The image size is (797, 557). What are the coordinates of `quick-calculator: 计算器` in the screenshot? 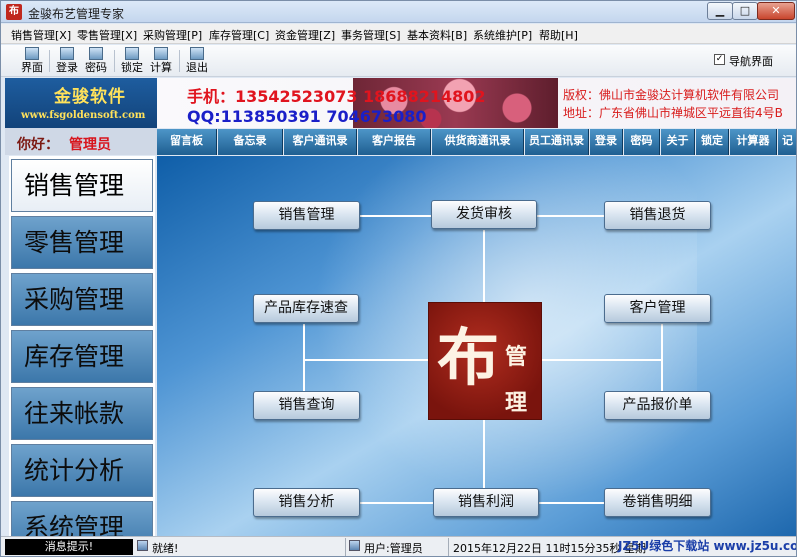 It's located at (753, 142).